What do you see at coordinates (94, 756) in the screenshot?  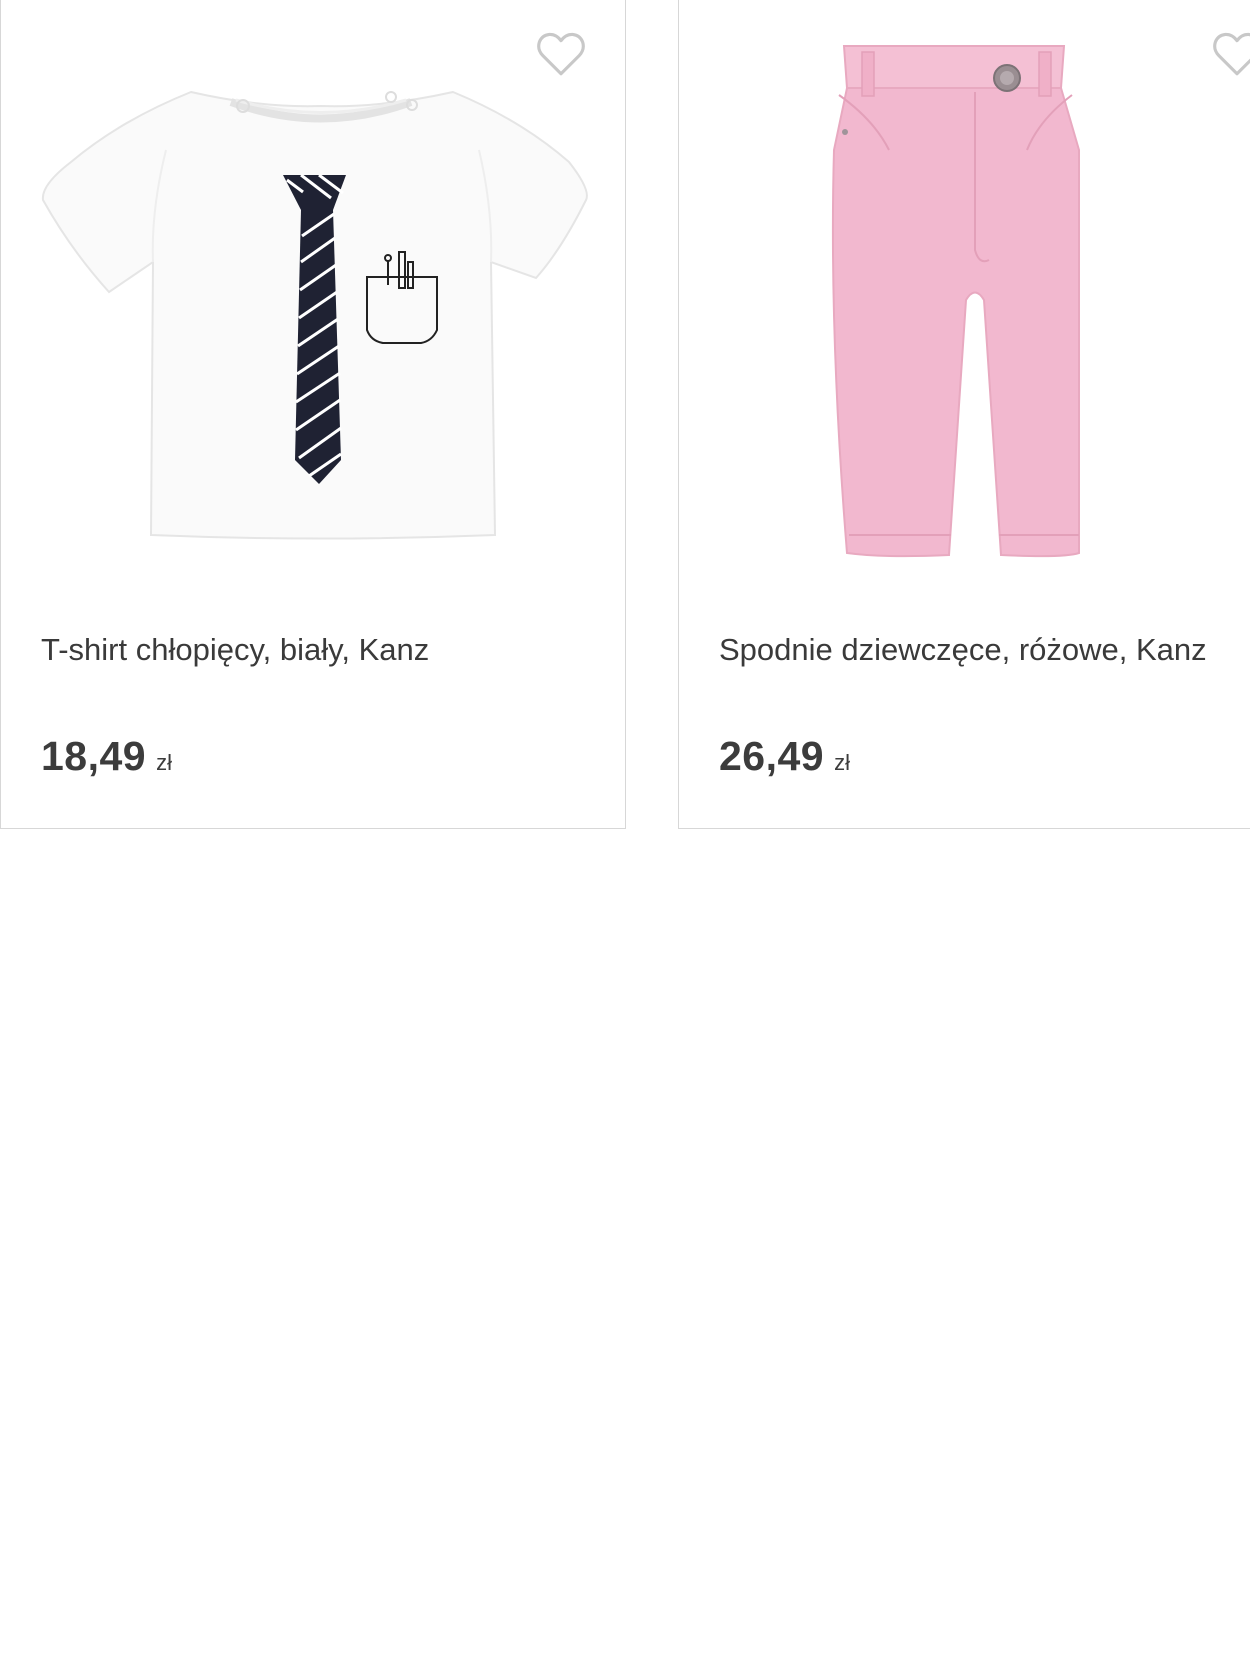 I see `price-amount: 18,49` at bounding box center [94, 756].